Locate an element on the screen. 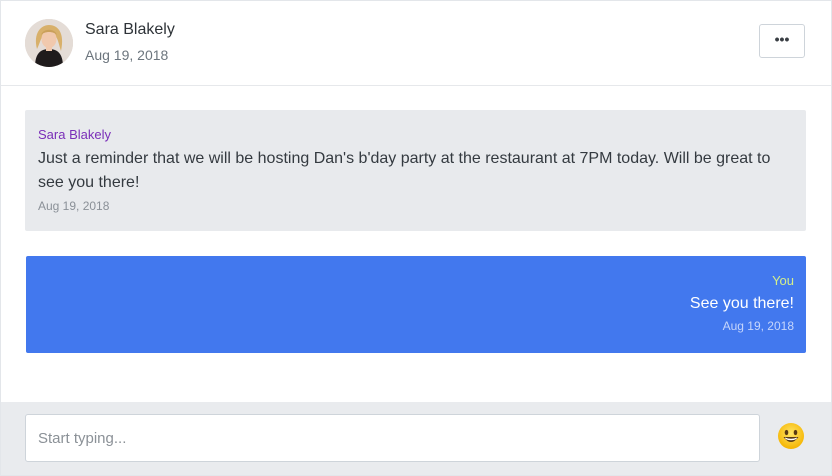 The width and height of the screenshot is (832, 476). contact-name: Sara Blakely is located at coordinates (130, 29).